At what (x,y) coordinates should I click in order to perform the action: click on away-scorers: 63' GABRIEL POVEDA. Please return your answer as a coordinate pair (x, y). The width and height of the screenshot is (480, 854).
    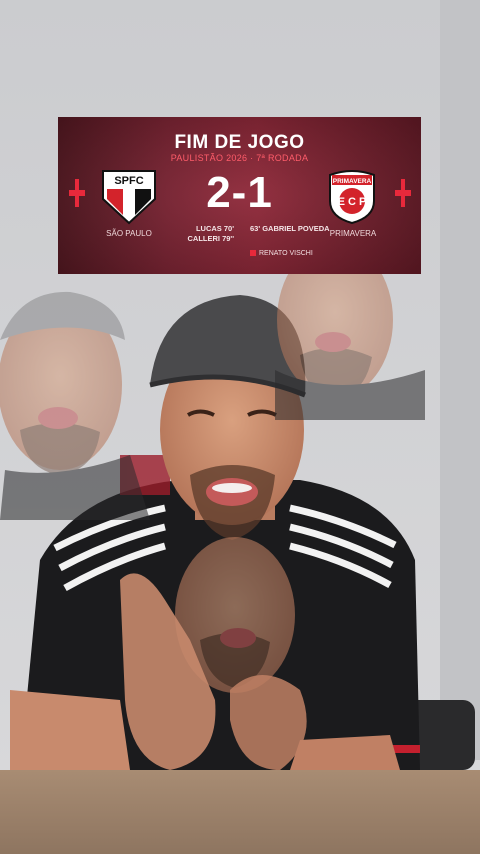
    Looking at the image, I should click on (290, 229).